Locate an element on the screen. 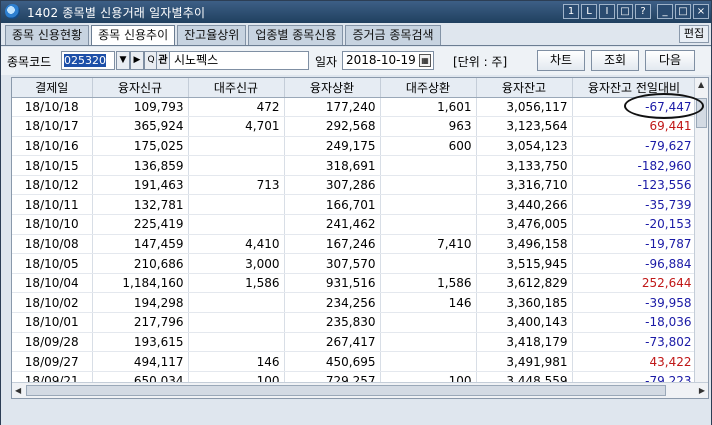 The width and height of the screenshot is (712, 425). chevron-down-icon: ▼ is located at coordinates (123, 60).